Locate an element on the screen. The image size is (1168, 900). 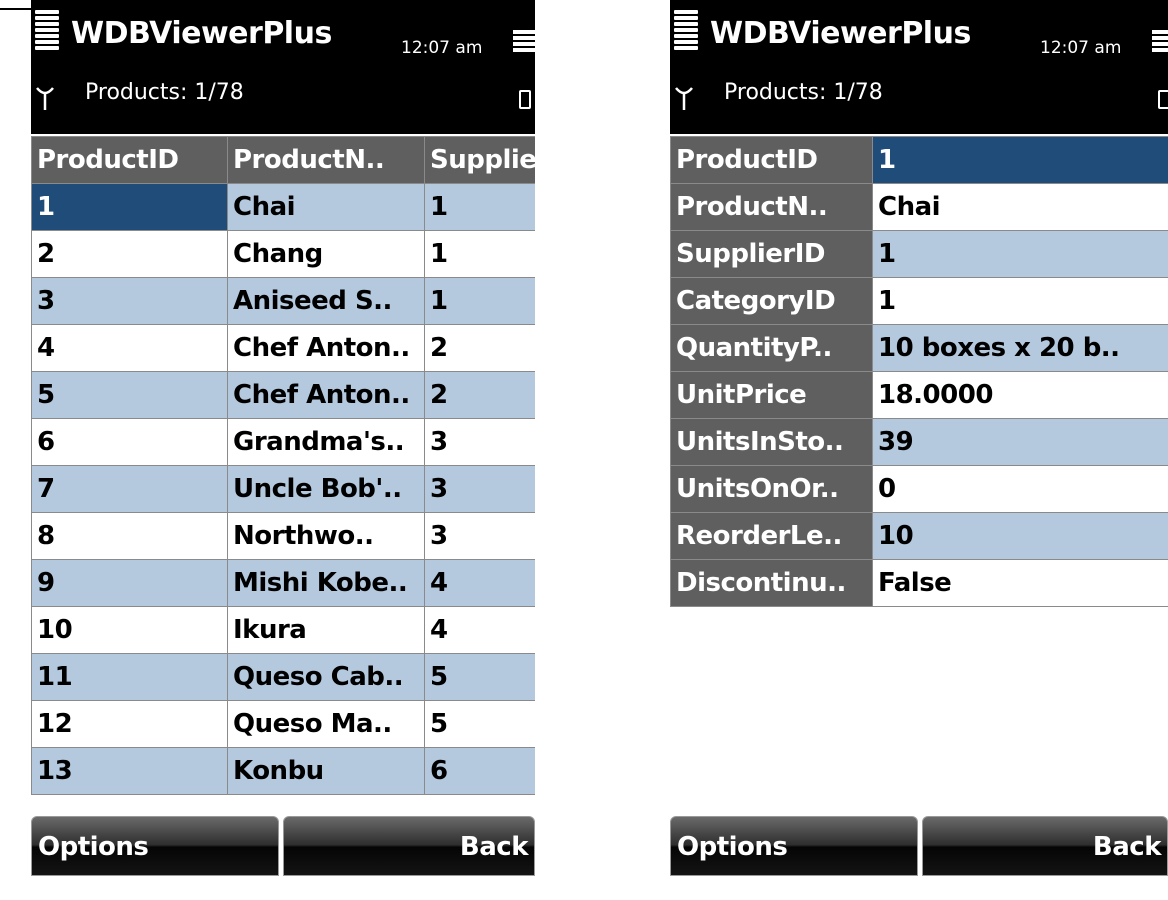
field-label: UnitsOnOr.. is located at coordinates (771, 489).